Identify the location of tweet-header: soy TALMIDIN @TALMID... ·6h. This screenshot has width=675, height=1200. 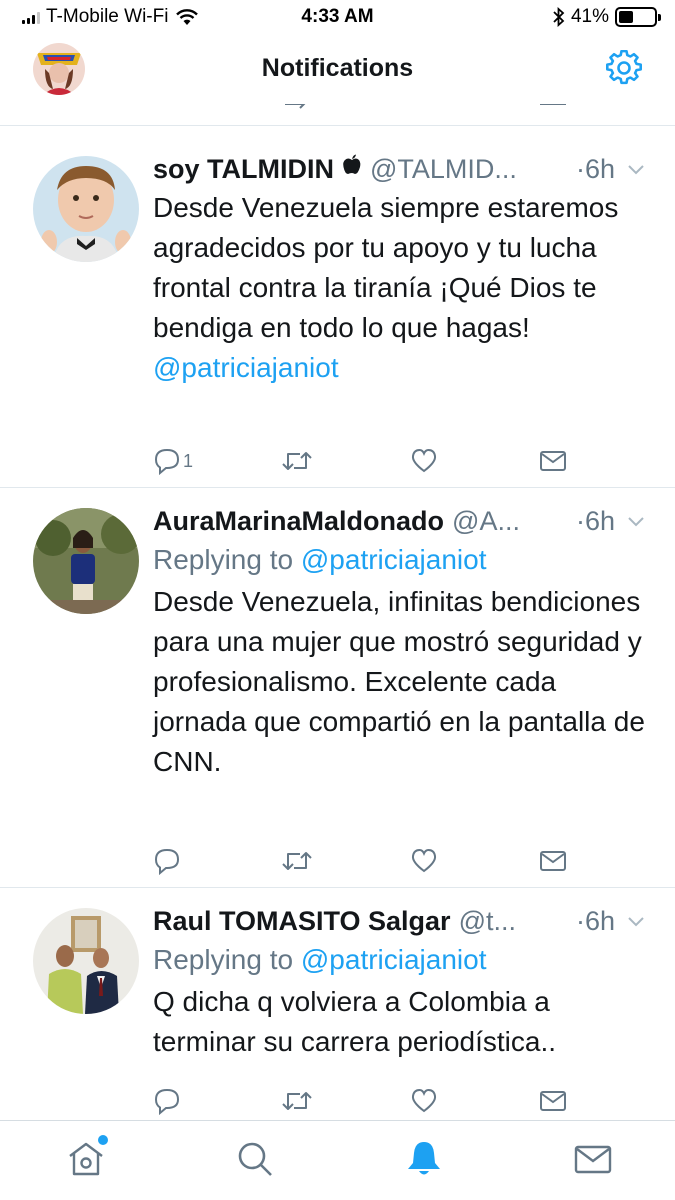
(399, 169).